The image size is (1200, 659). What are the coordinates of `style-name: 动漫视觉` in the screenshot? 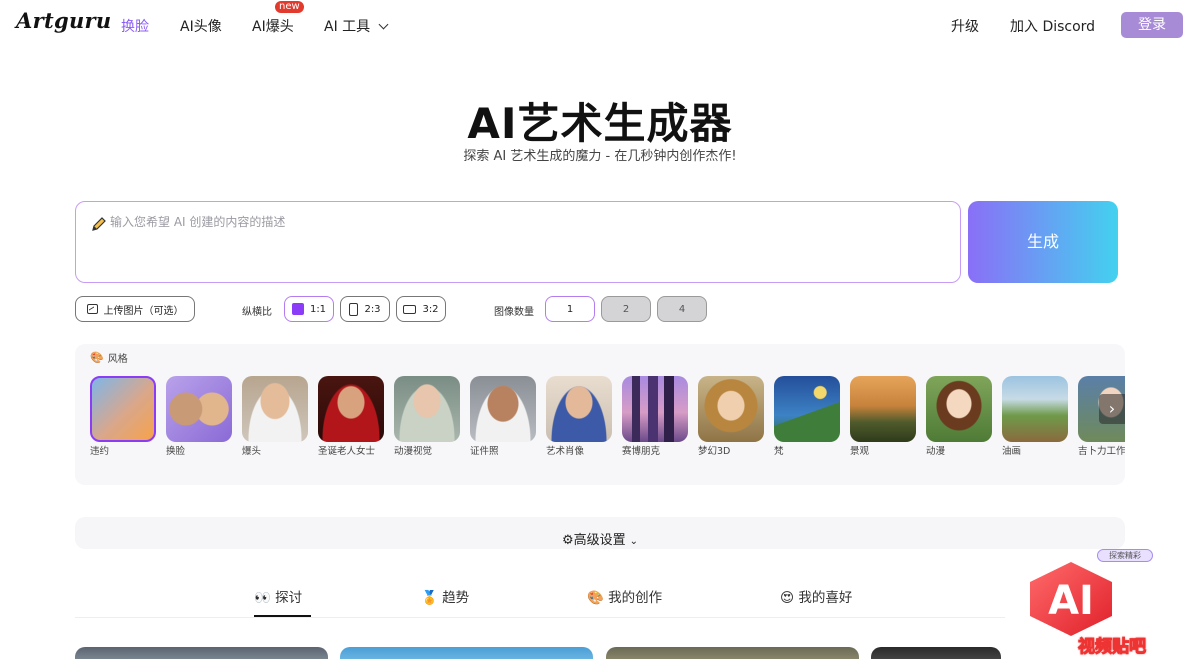 It's located at (413, 451).